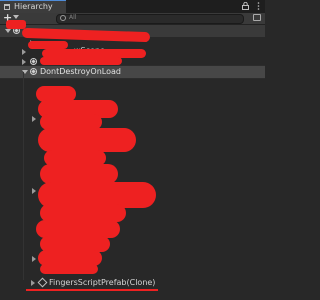 The image size is (320, 300). What do you see at coordinates (258, 6) in the screenshot?
I see `kebab-menu-icon` at bounding box center [258, 6].